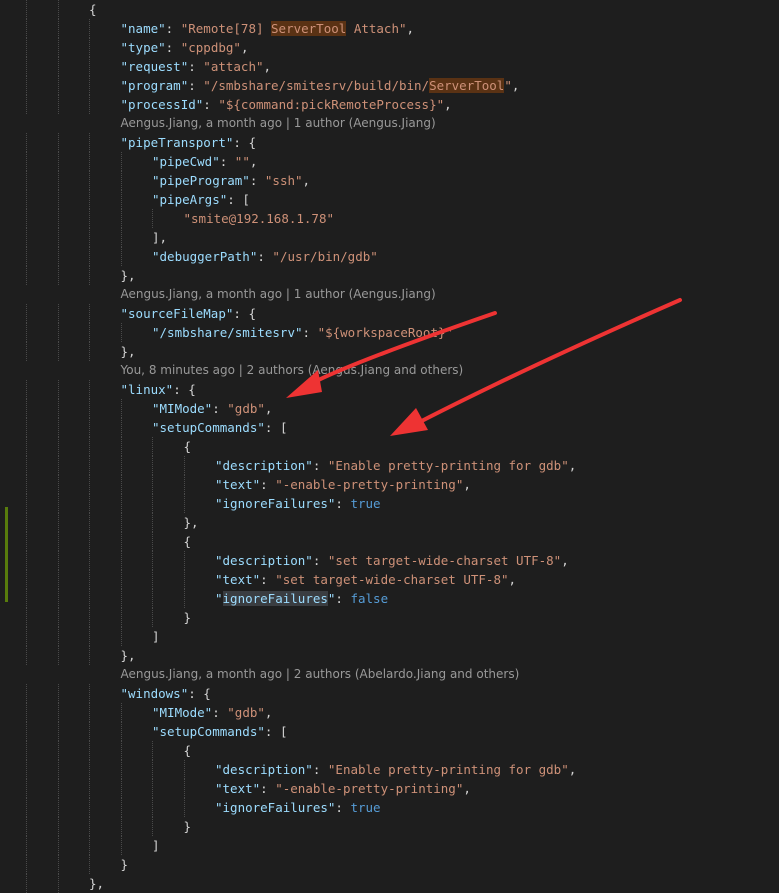 The height and width of the screenshot is (893, 779). Describe the element at coordinates (389, 142) in the screenshot. I see `code-line: "pipeTransport": {` at that location.